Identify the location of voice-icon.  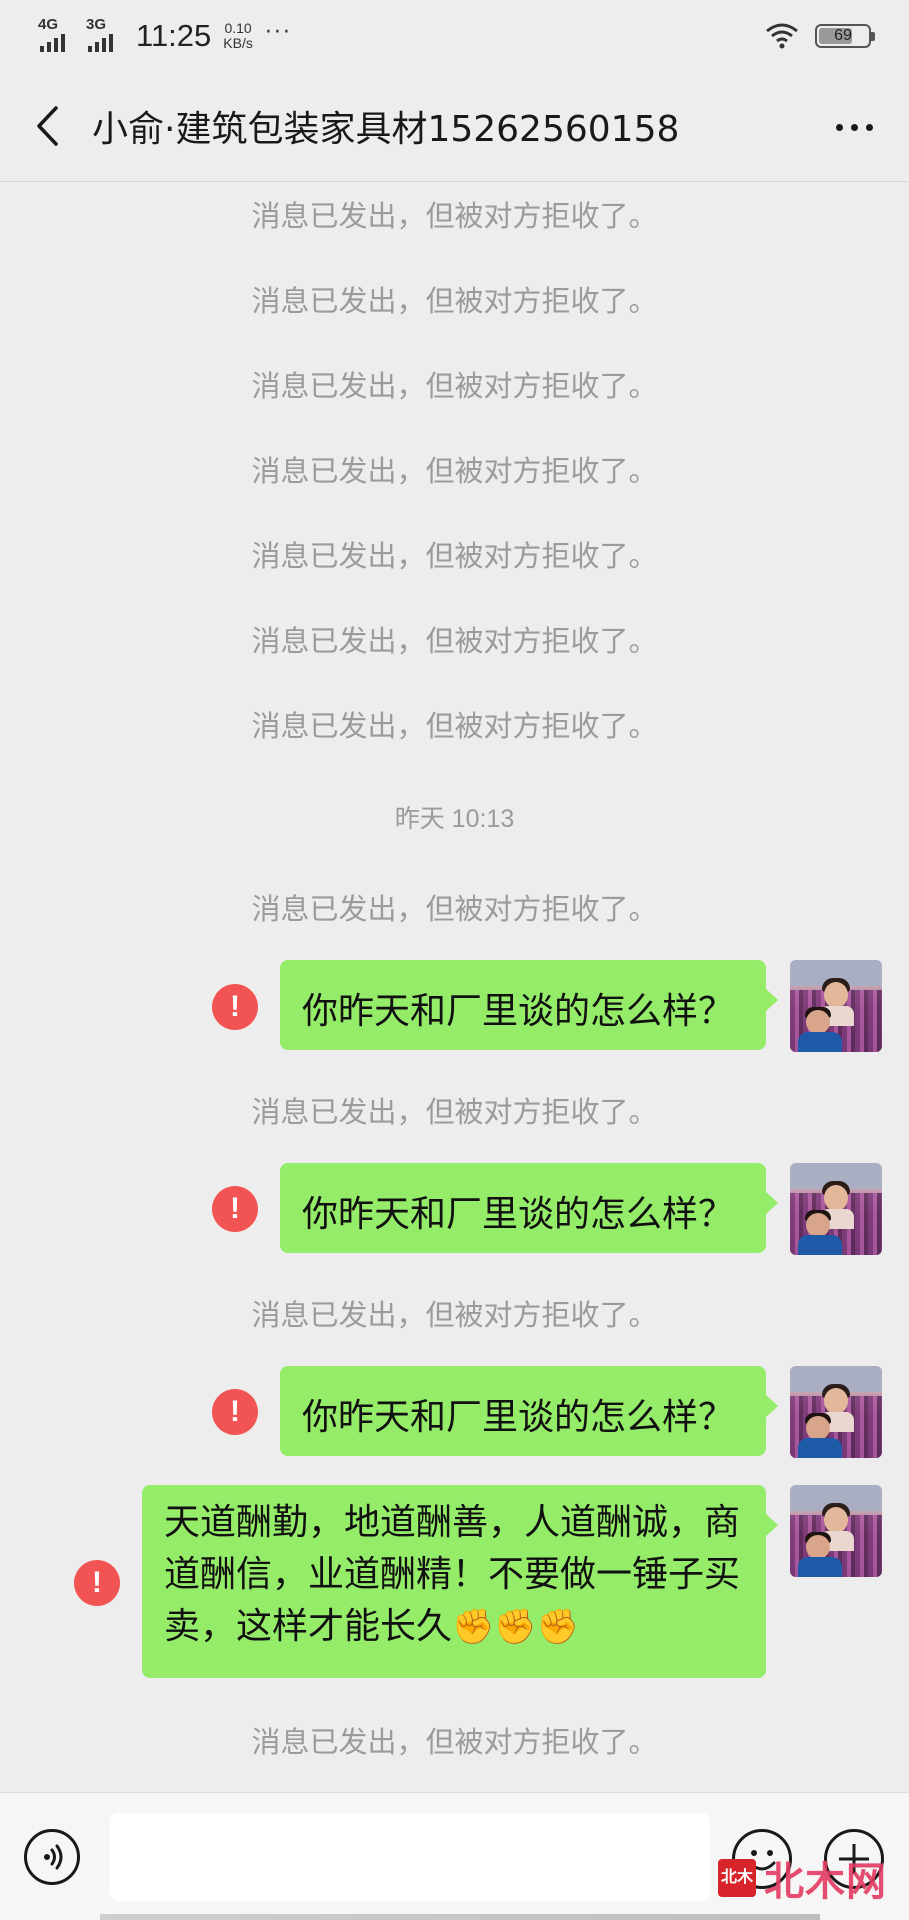
(53, 1857).